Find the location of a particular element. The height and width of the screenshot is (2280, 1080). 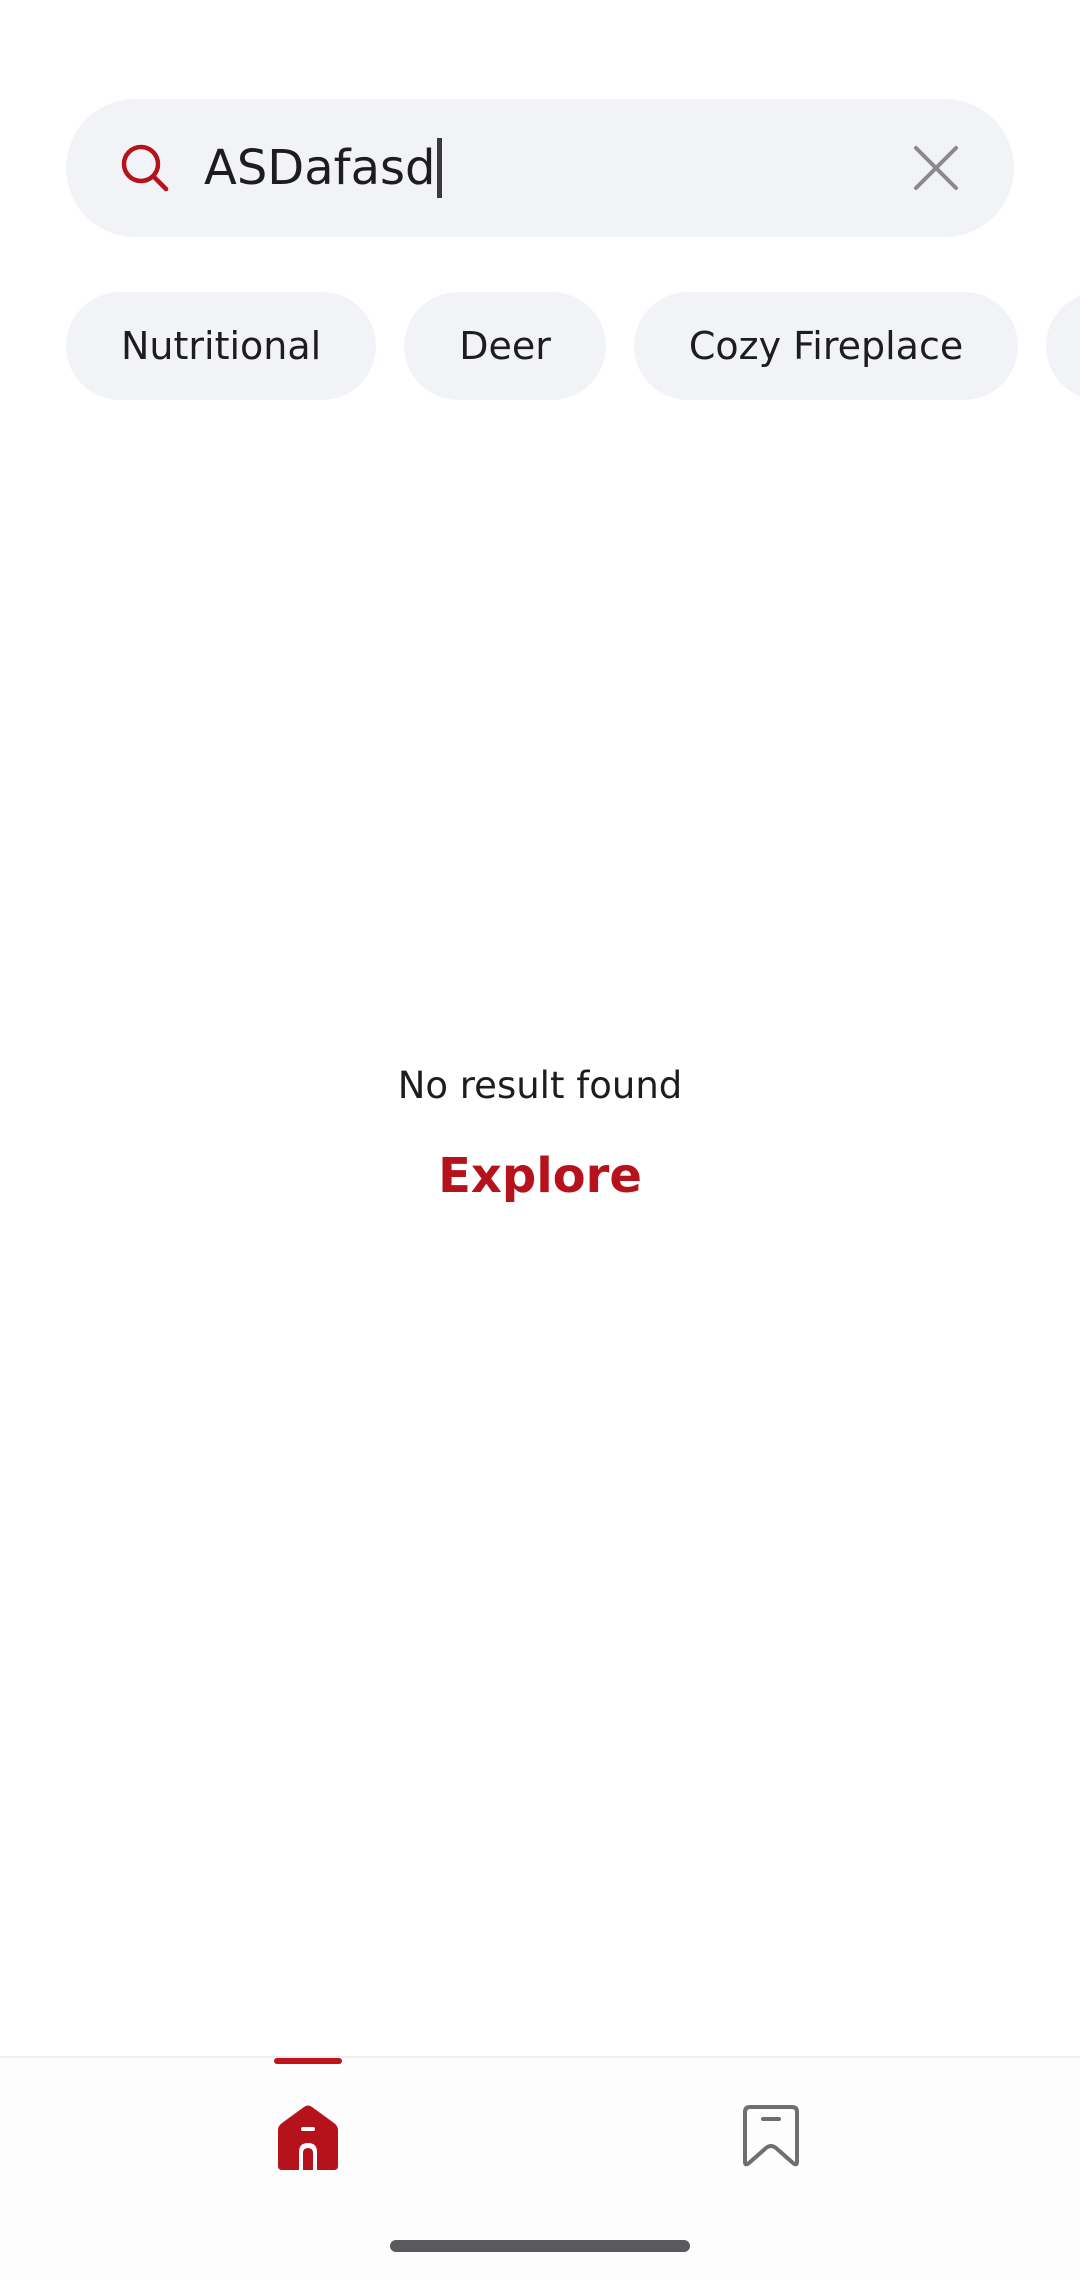

system-home-indicator is located at coordinates (540, 2246).